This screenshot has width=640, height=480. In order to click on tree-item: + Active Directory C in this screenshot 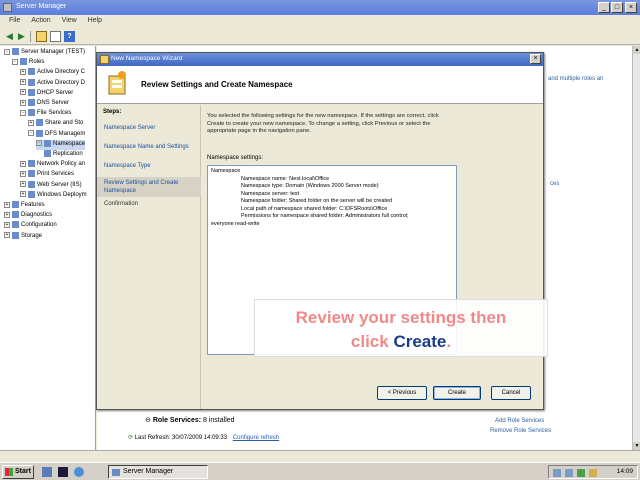, I will do `click(52, 73)`.